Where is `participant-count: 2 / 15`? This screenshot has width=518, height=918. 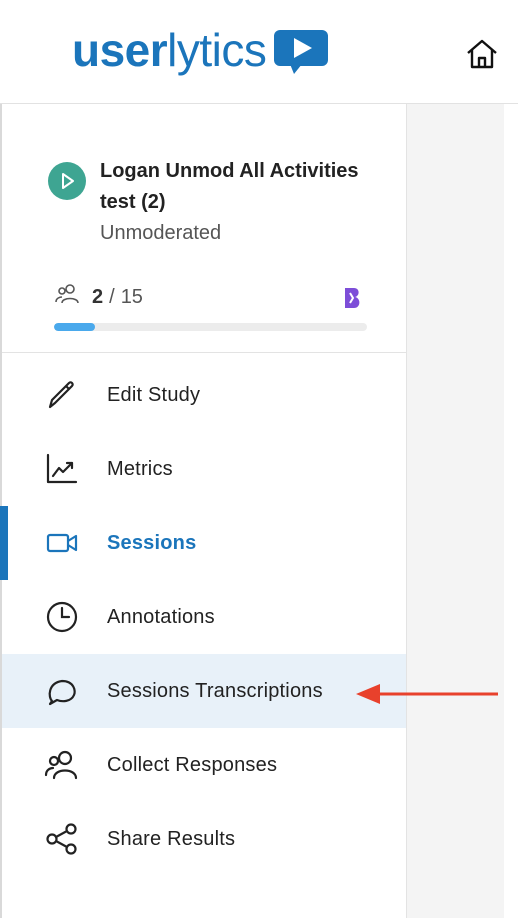 participant-count: 2 / 15 is located at coordinates (98, 297).